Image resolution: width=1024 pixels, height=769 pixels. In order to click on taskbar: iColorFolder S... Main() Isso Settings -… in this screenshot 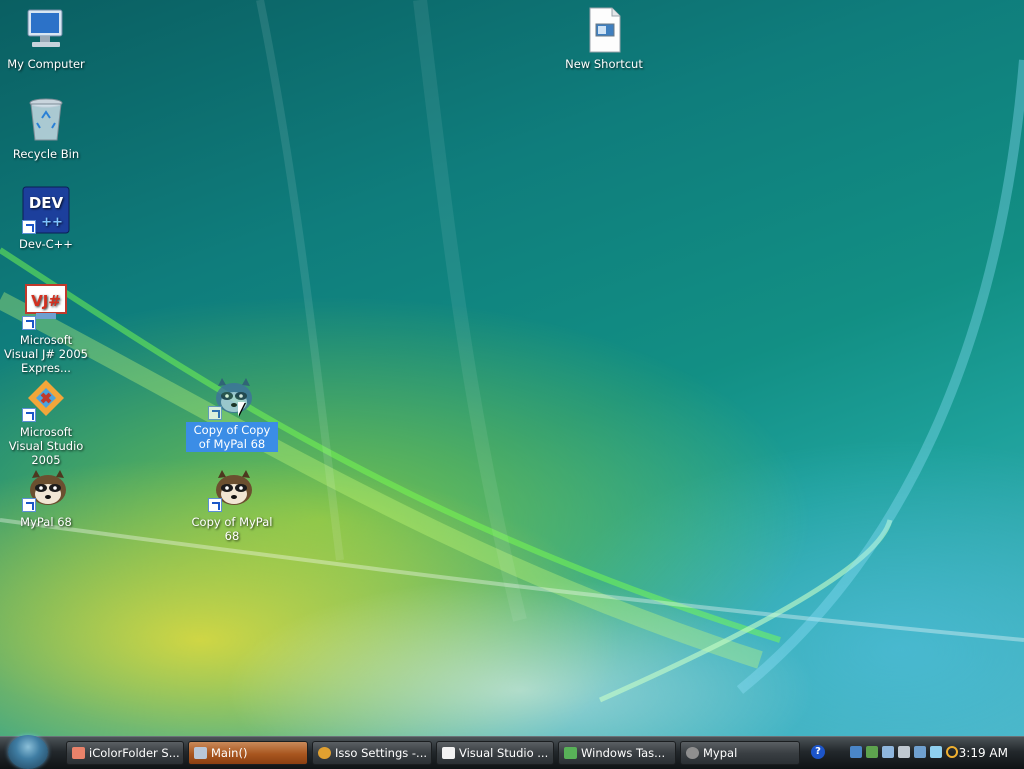, I will do `click(512, 752)`.